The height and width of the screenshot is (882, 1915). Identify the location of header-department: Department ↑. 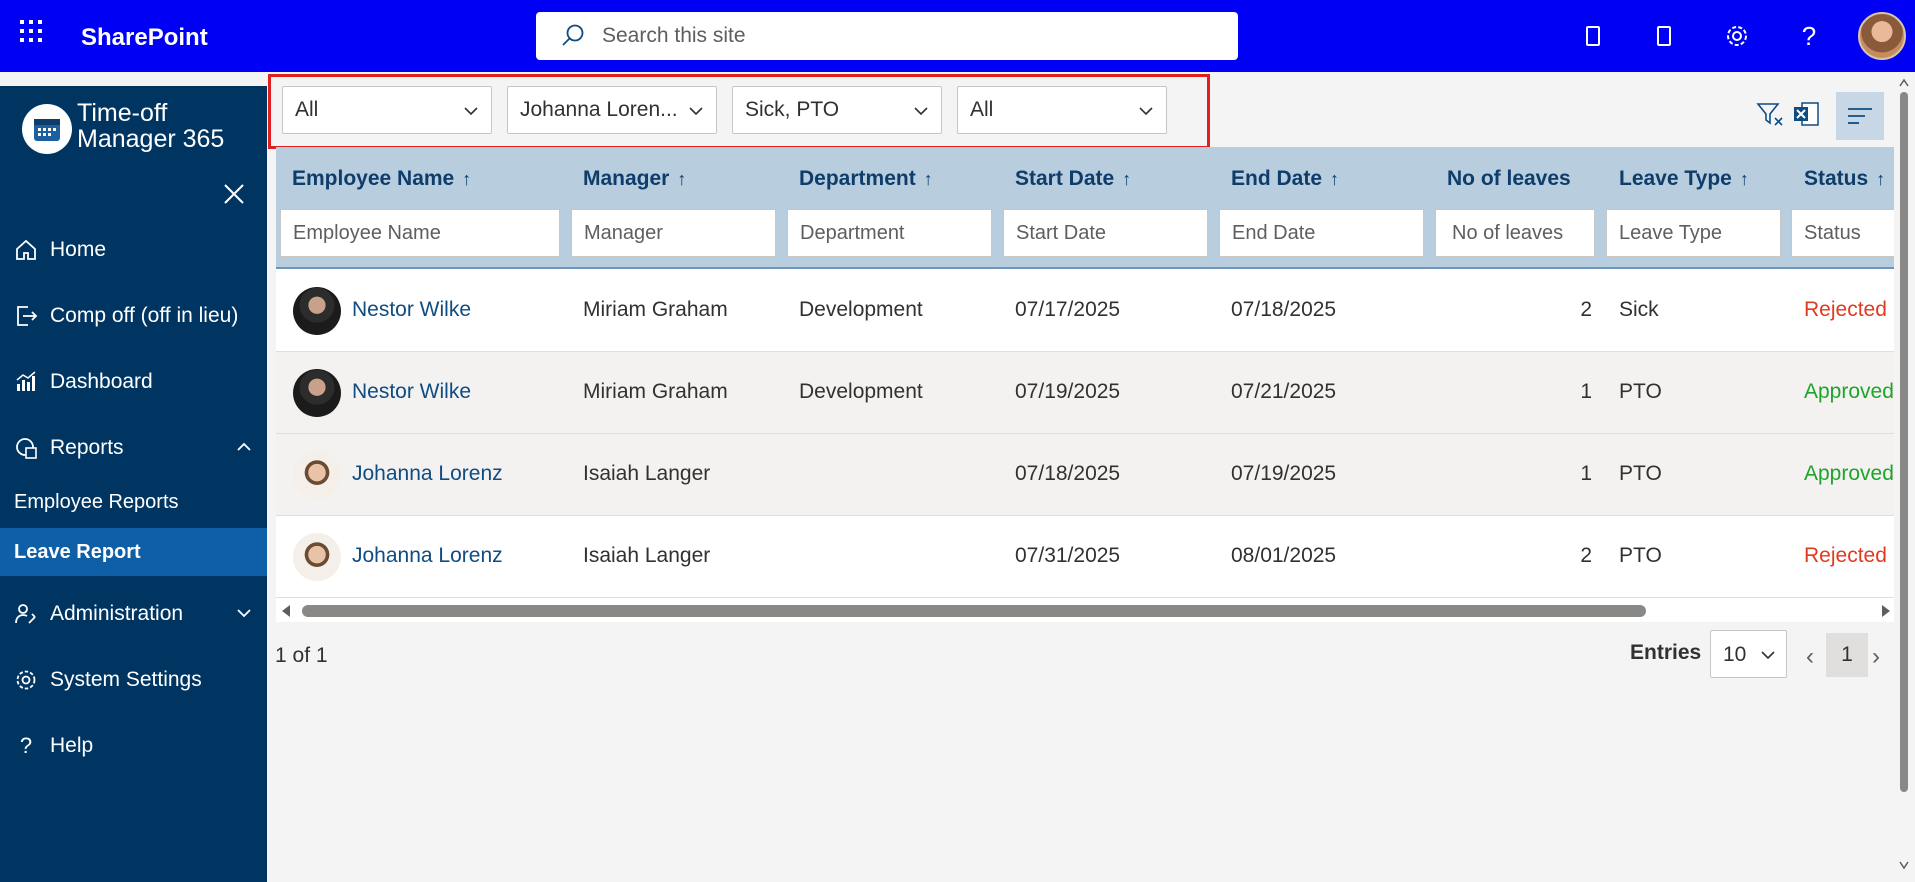
(866, 179).